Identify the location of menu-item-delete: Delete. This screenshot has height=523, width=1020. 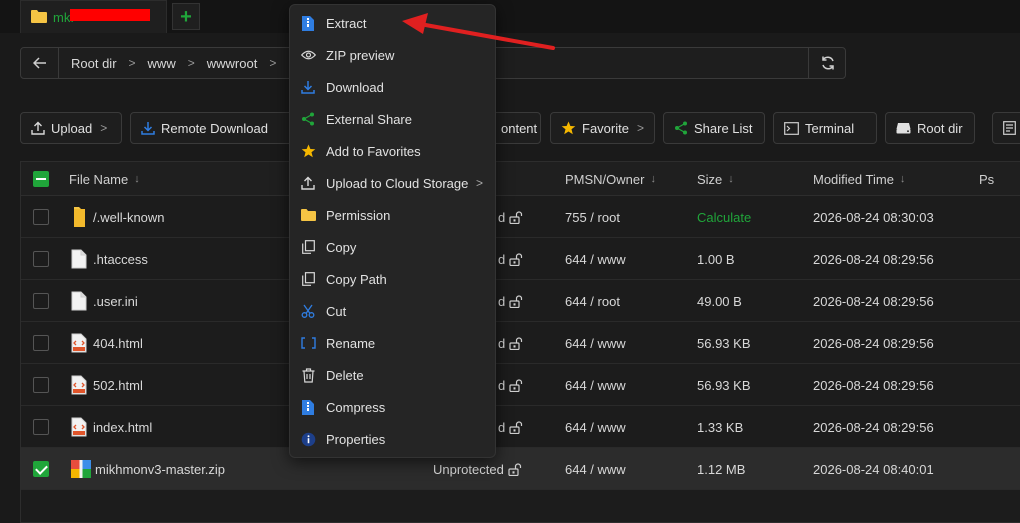
(392, 375).